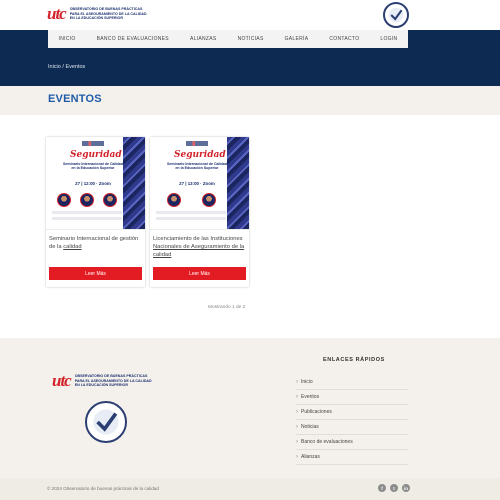 The width and height of the screenshot is (500, 500). What do you see at coordinates (396, 15) in the screenshot?
I see `checkmark-seal-icon` at bounding box center [396, 15].